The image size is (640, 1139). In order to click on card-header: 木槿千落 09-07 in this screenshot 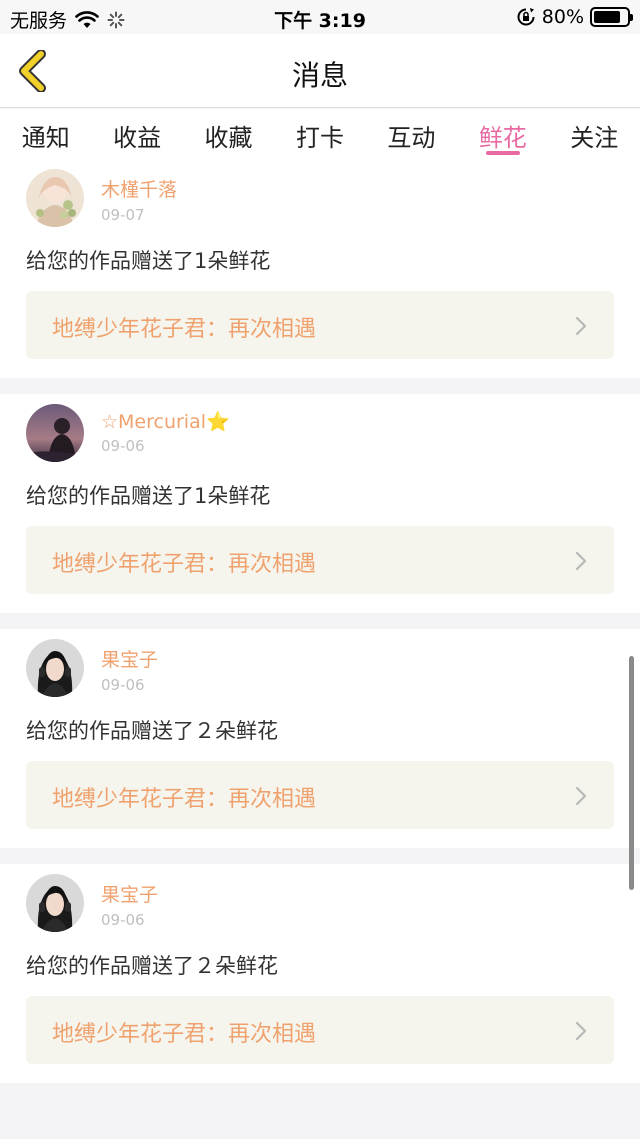, I will do `click(320, 201)`.